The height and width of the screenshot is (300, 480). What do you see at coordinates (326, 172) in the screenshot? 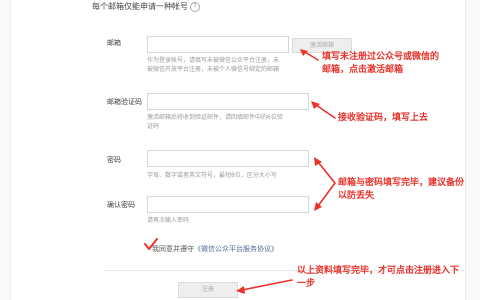
I see `arrow-password` at bounding box center [326, 172].